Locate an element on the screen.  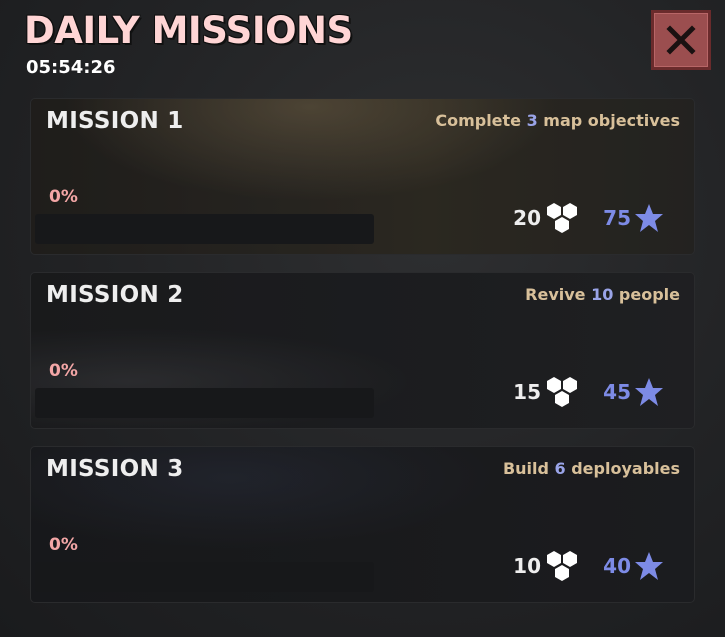
mission-description: Revive 10 people is located at coordinates (602, 294).